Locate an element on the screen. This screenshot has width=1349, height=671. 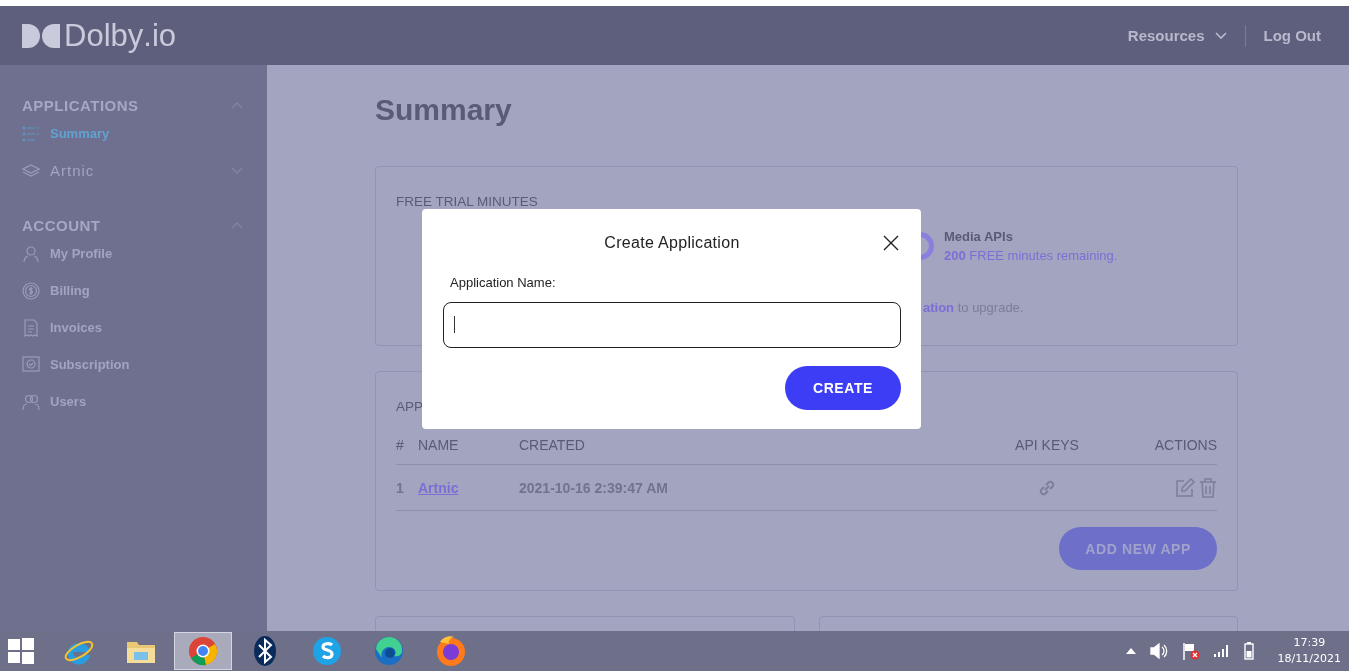
column-header: API KEYS is located at coordinates (1047, 445).